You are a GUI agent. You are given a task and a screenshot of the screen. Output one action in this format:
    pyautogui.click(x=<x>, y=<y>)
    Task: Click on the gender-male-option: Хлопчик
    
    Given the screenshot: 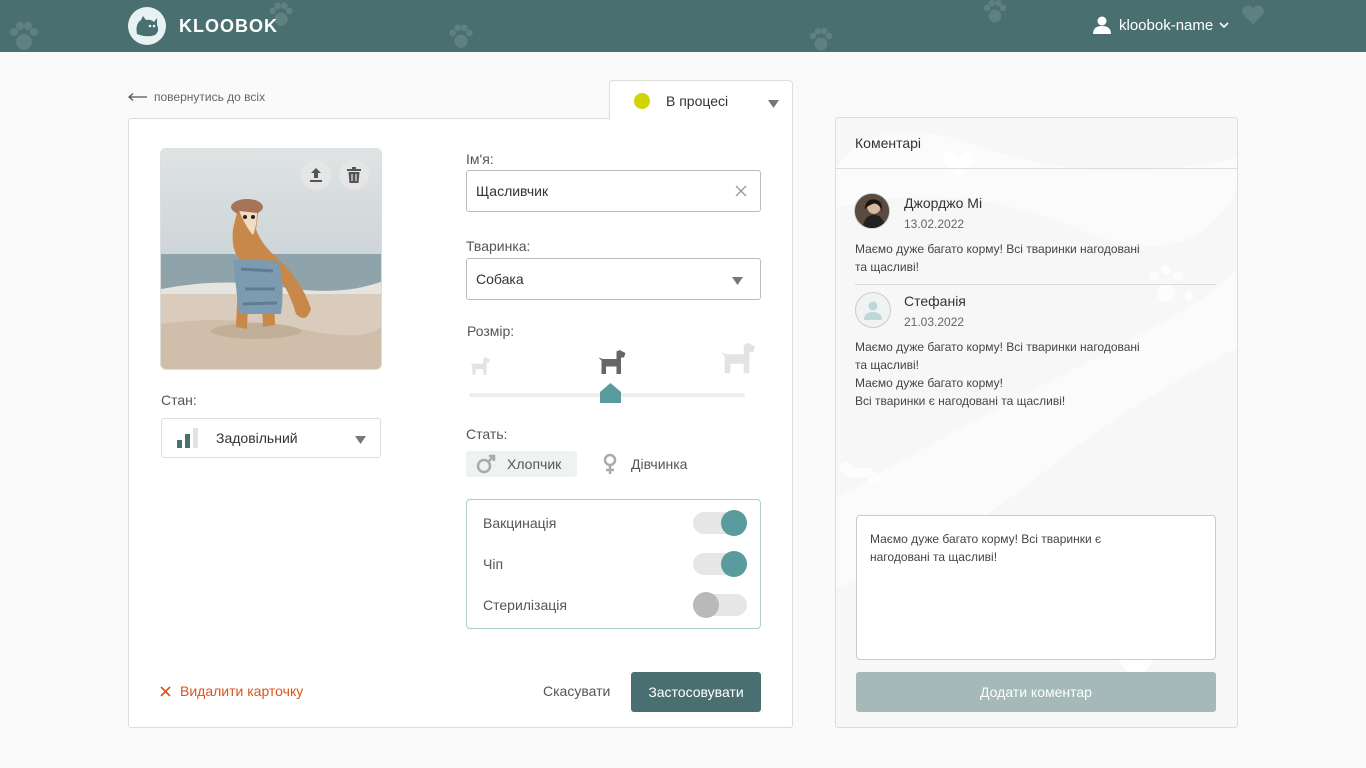 What is the action you would take?
    pyautogui.click(x=521, y=464)
    